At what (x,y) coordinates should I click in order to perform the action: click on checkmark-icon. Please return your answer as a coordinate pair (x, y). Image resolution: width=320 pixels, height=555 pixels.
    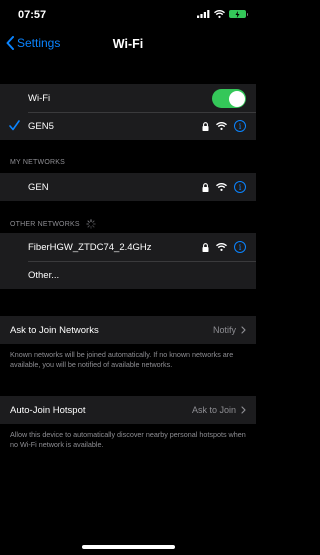
    Looking at the image, I should click on (14, 125).